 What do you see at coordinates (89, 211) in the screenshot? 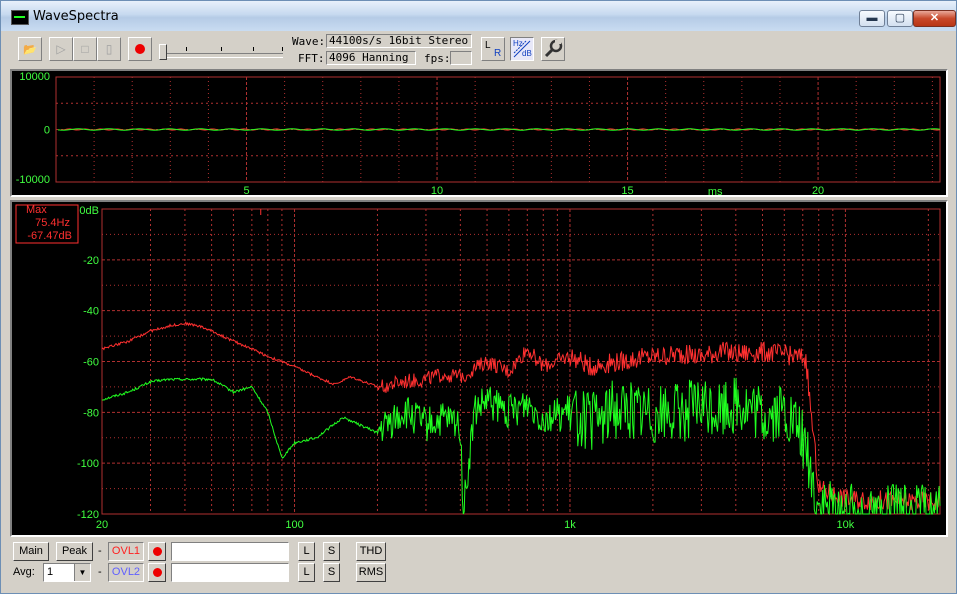
I see `spectrum-y-tick-label: 0dB` at bounding box center [89, 211].